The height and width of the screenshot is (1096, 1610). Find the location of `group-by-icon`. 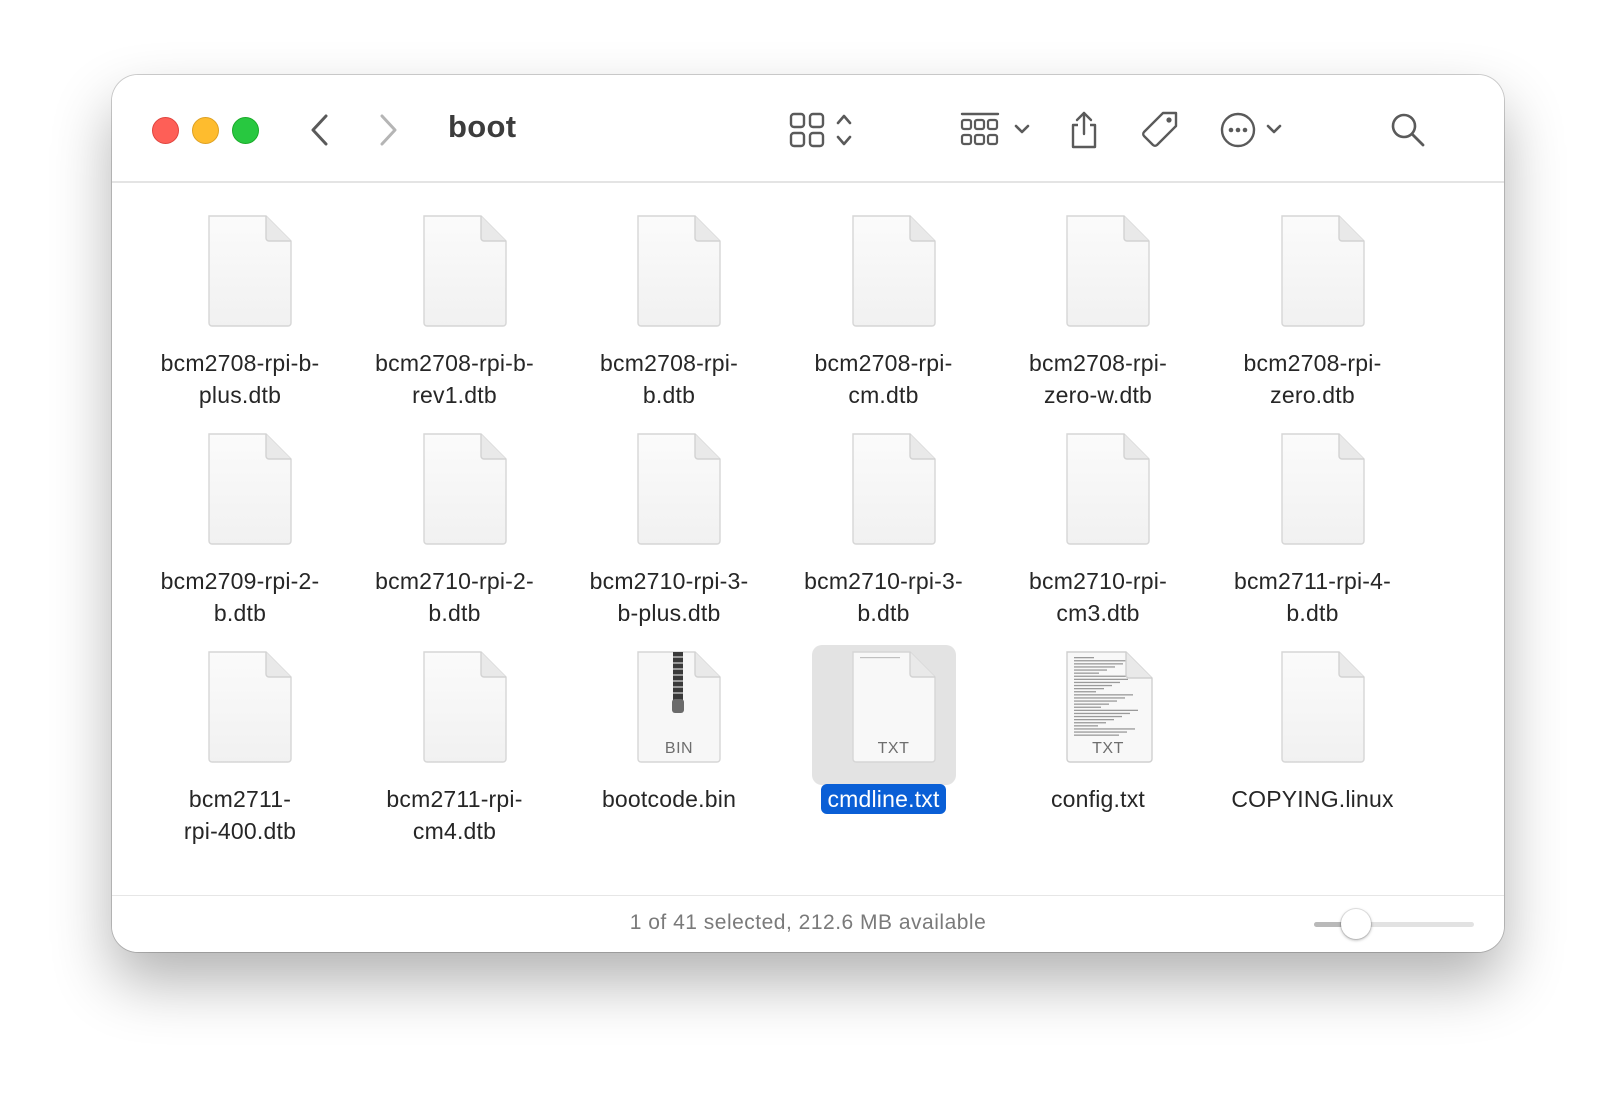

group-by-icon is located at coordinates (998, 130).